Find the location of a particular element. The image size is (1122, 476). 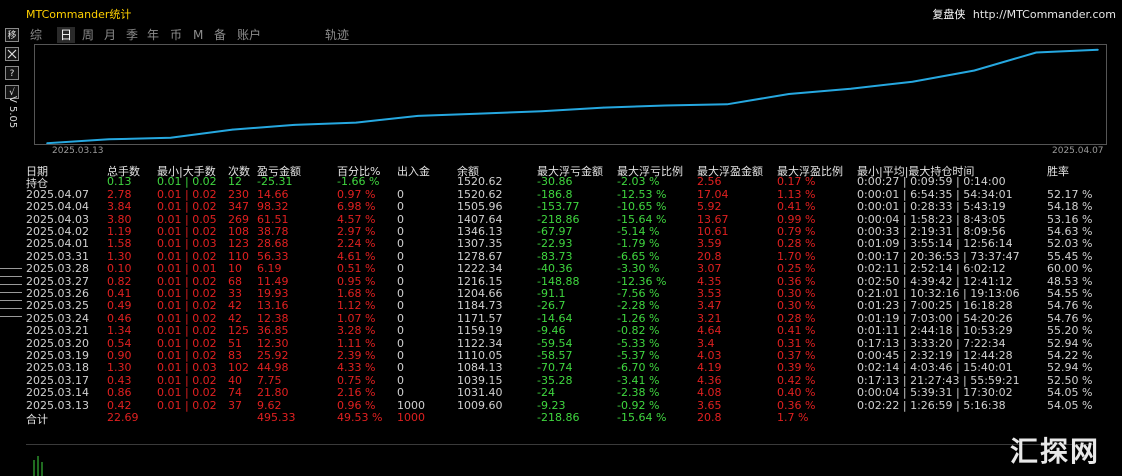

row-balance: 1039.15 is located at coordinates (480, 380).